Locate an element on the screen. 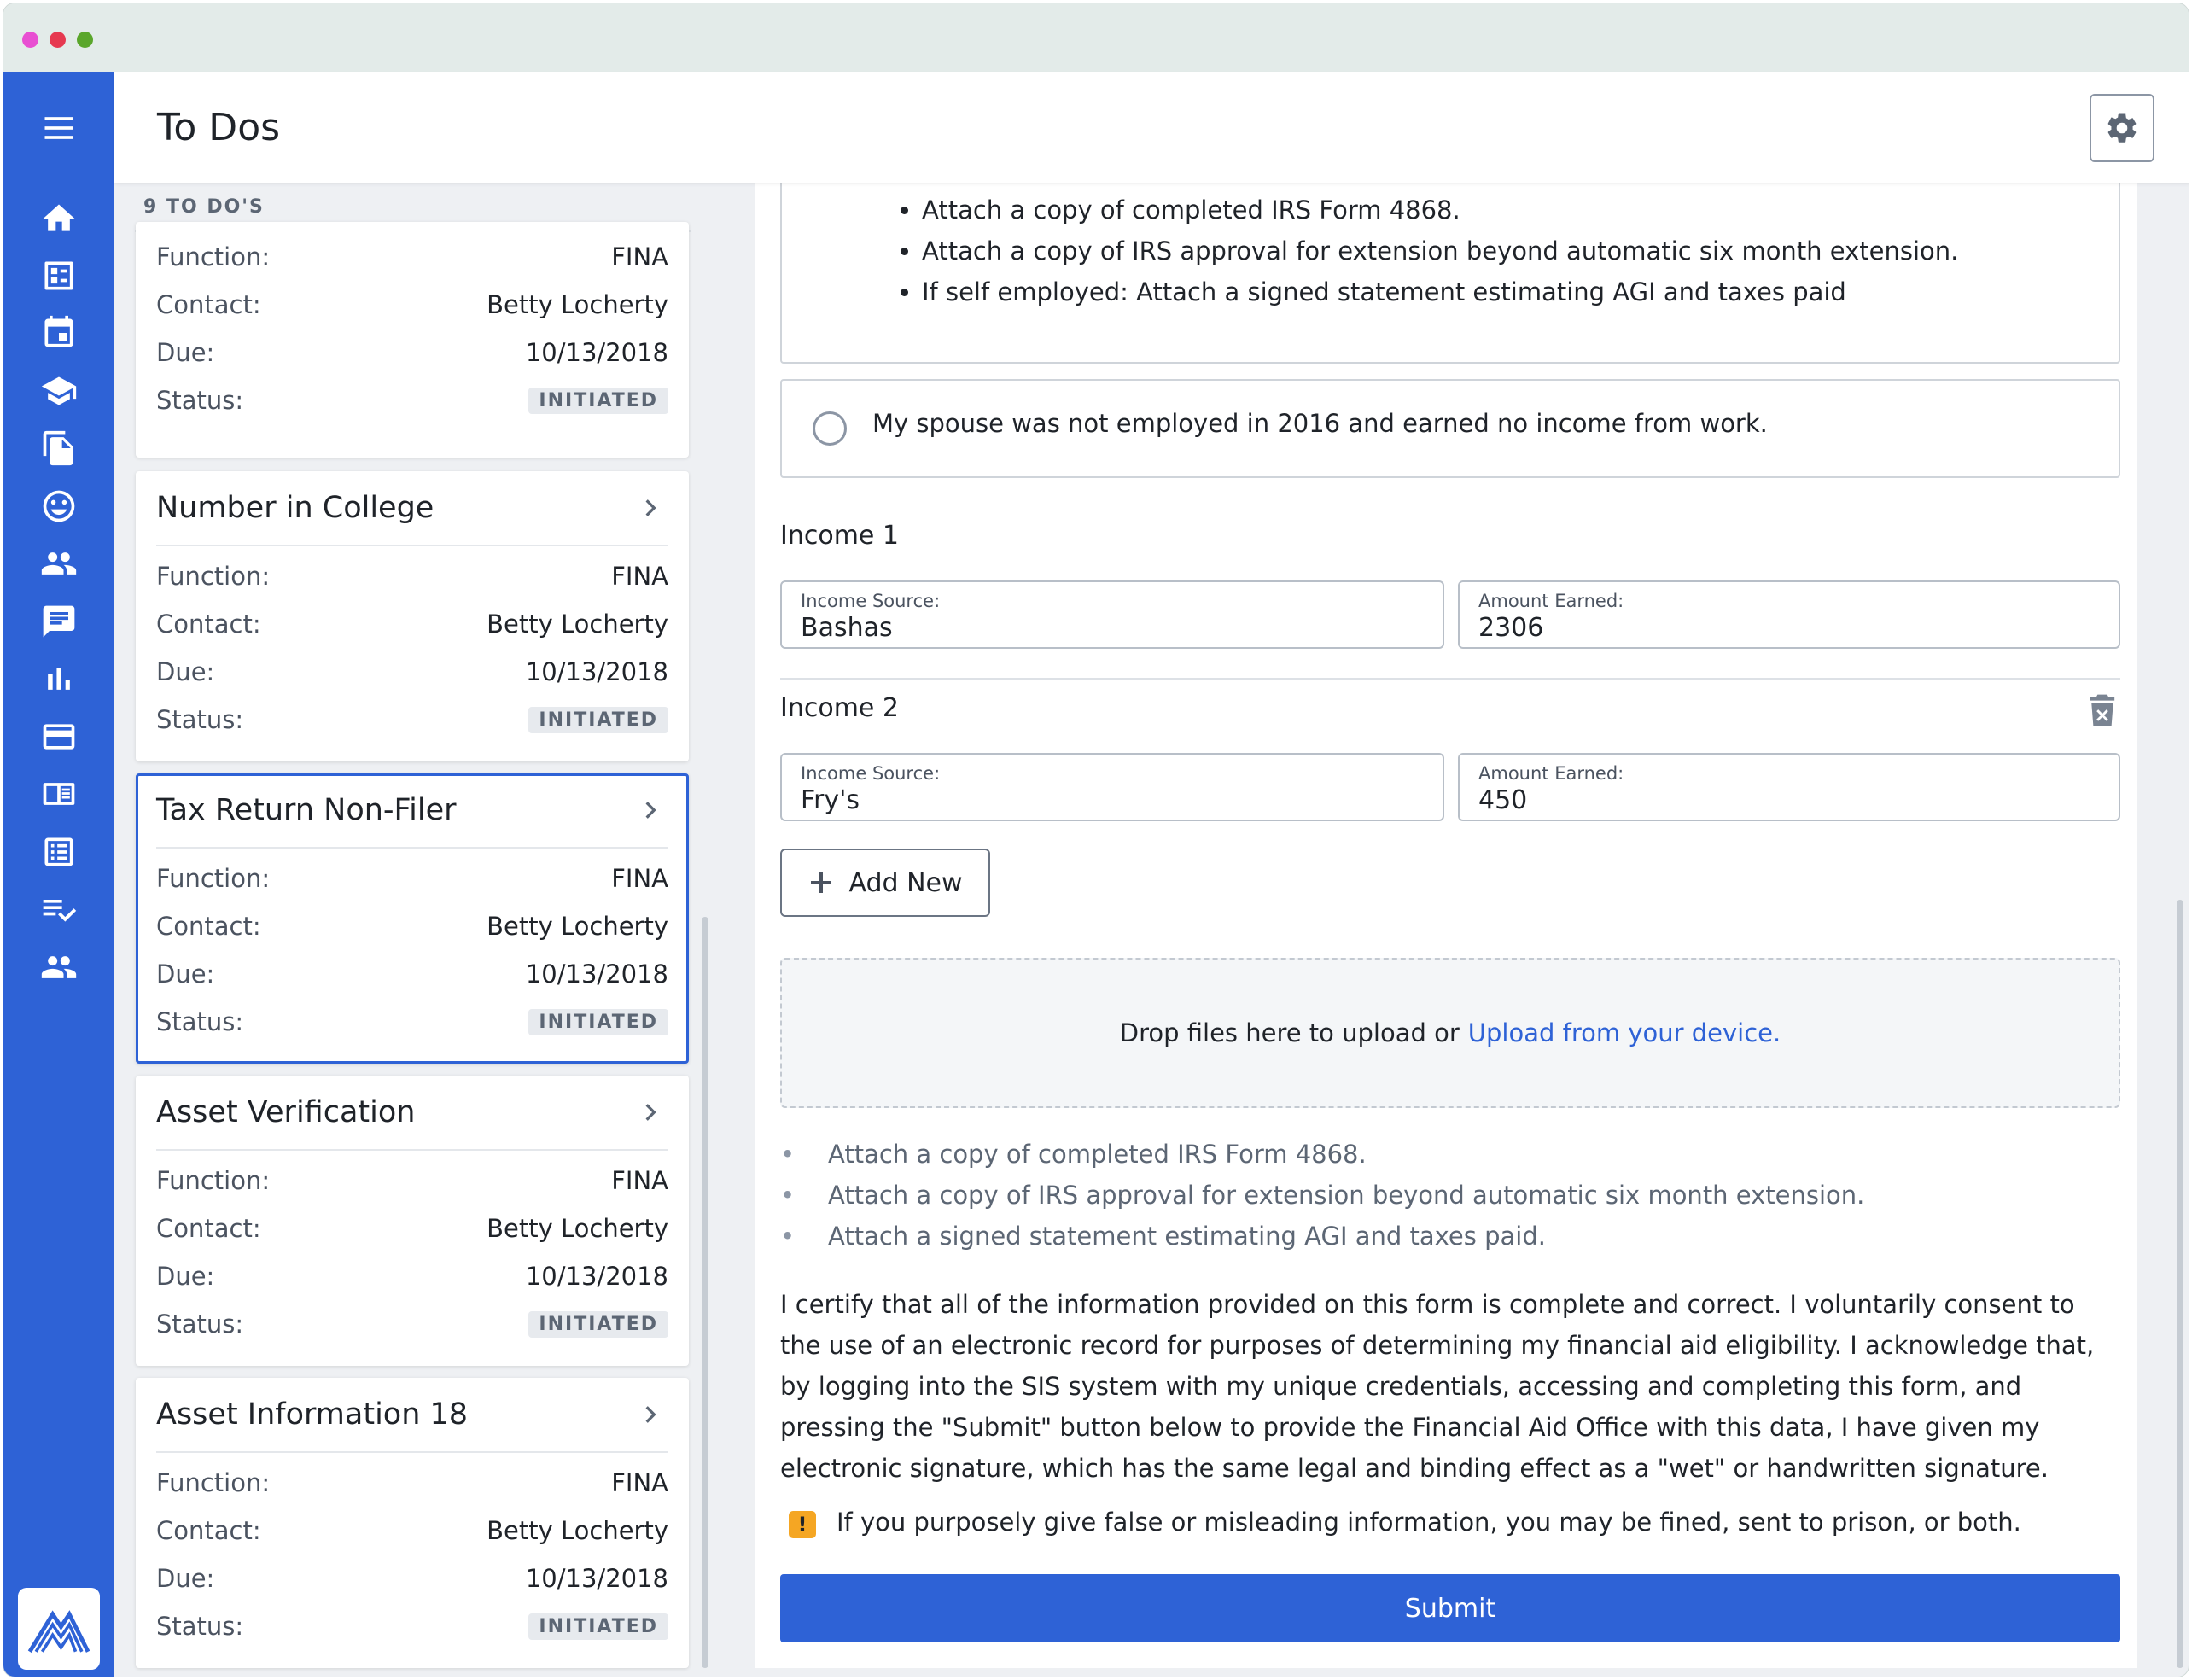 The height and width of the screenshot is (1680, 2192). nav-rail is located at coordinates (58, 875).